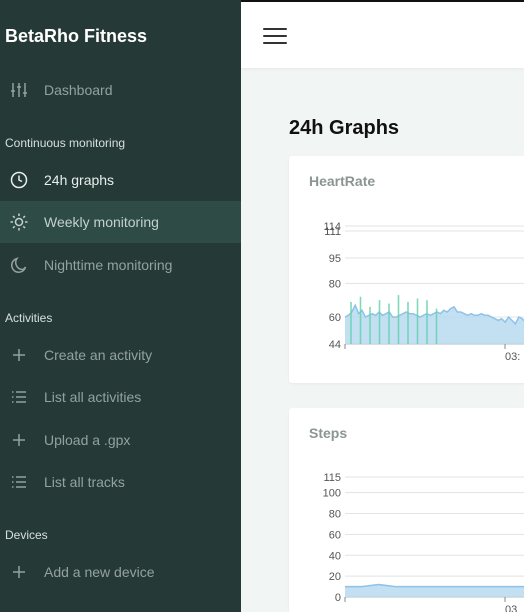  Describe the element at coordinates (99, 572) in the screenshot. I see `sidebar-item-label: Add a new device` at that location.